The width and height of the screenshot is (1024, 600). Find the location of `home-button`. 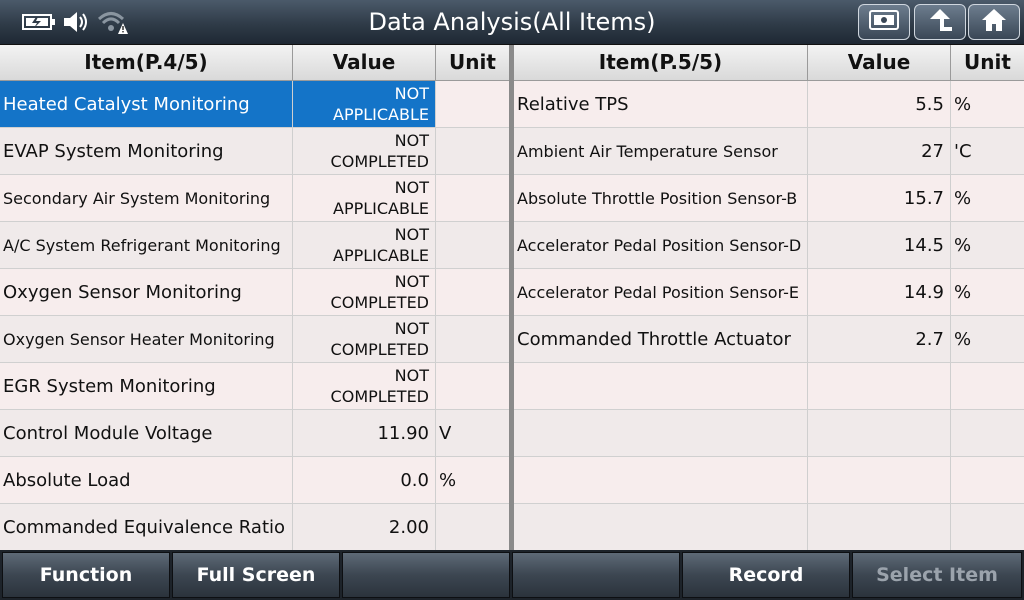

home-button is located at coordinates (994, 22).